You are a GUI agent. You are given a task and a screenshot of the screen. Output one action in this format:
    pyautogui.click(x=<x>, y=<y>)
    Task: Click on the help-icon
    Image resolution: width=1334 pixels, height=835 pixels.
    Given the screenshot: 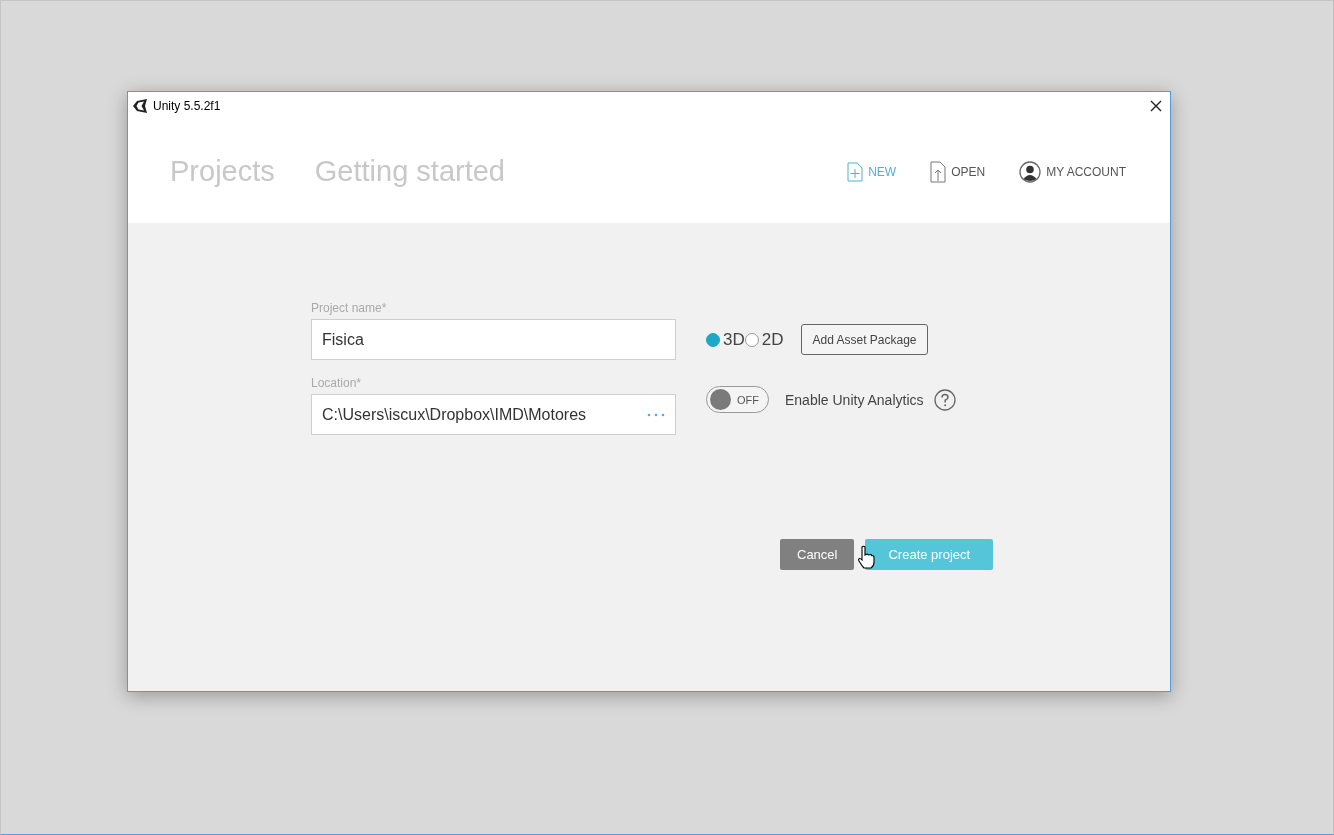 What is the action you would take?
    pyautogui.click(x=944, y=399)
    